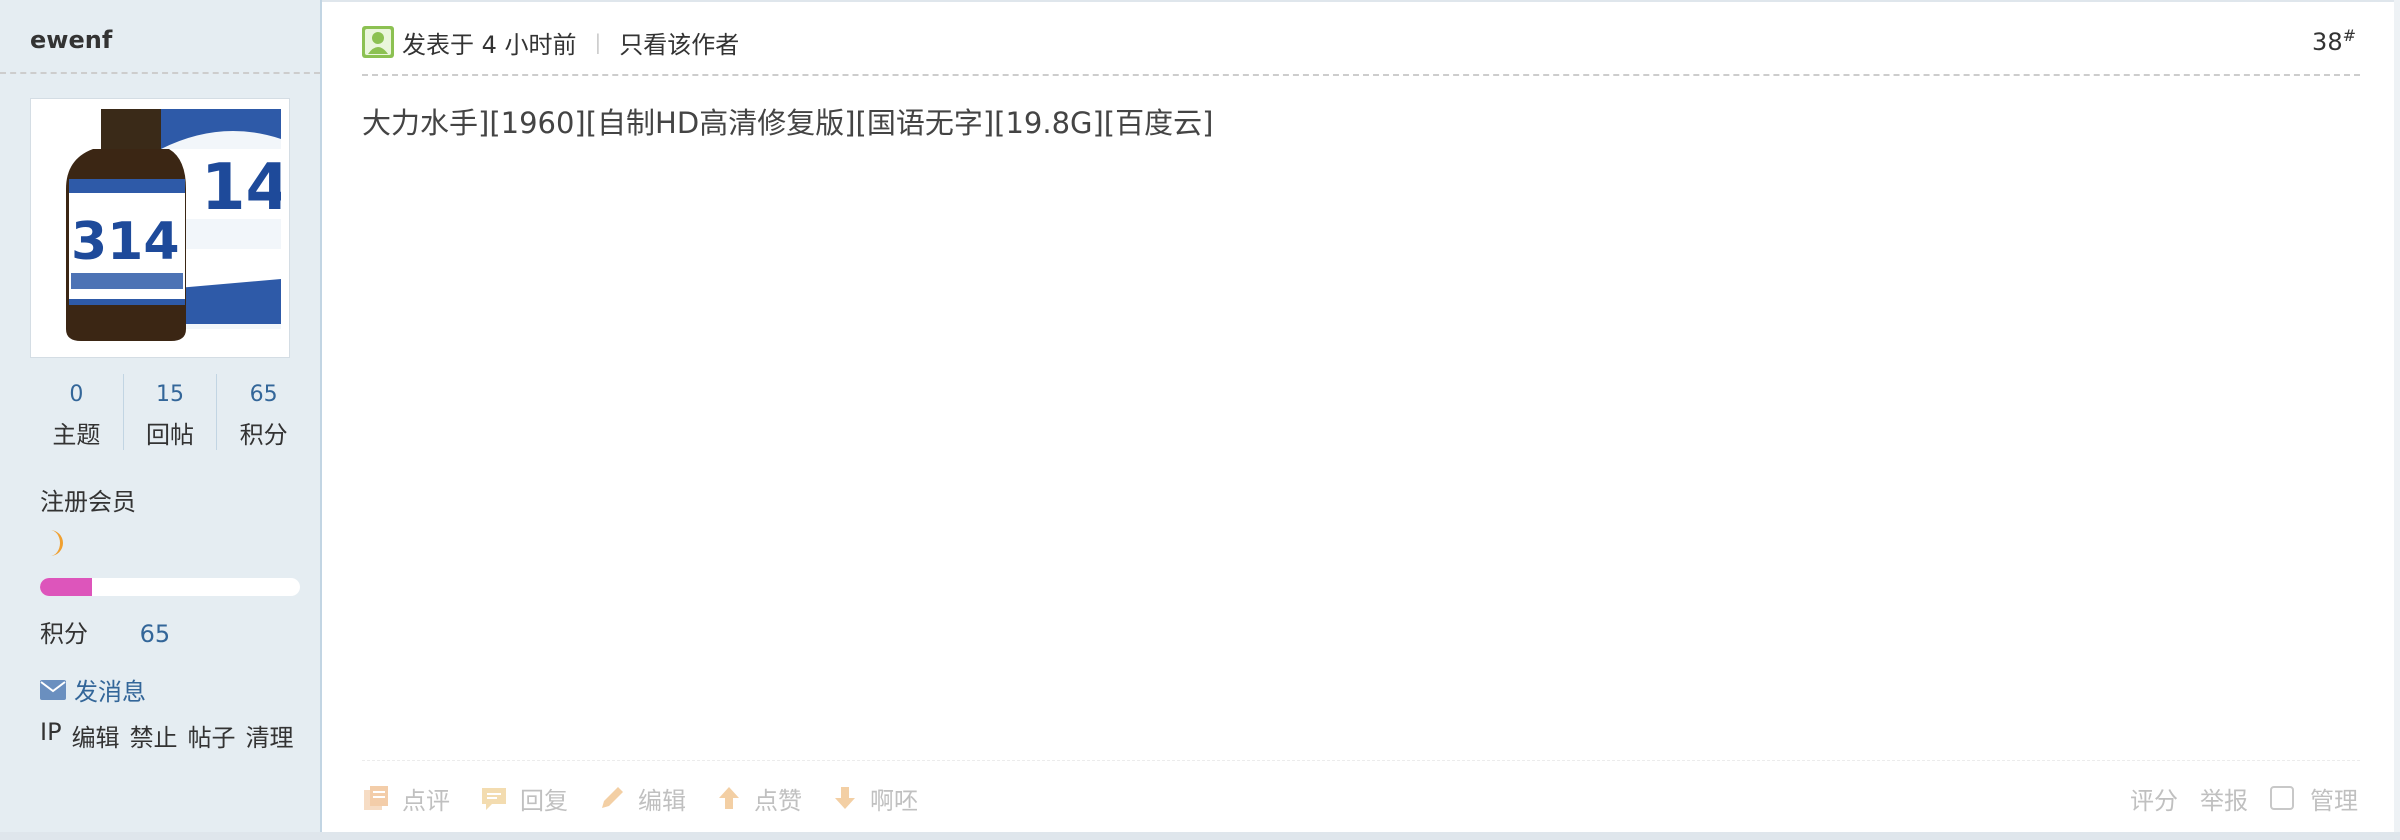  I want to click on reply-button: 回复, so click(524, 798).